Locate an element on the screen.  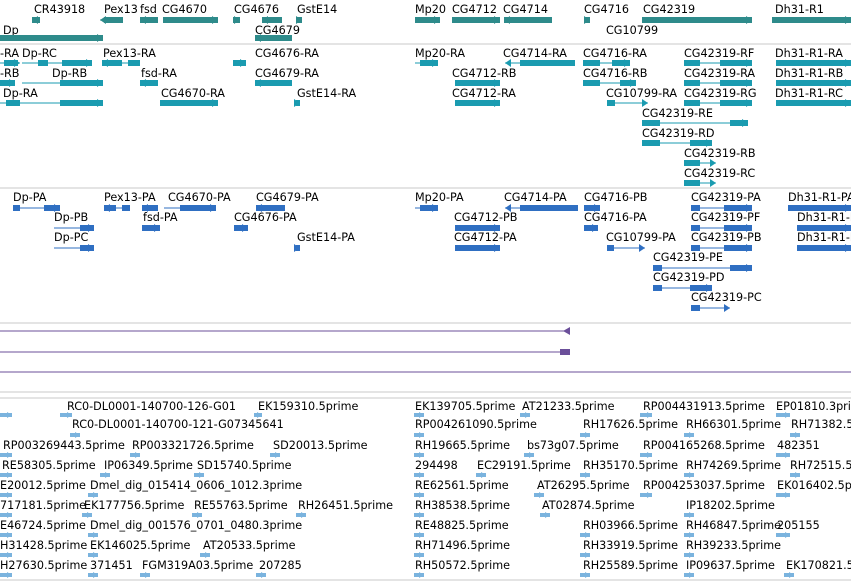
feature-label: fsd-PA is located at coordinates (160, 217).